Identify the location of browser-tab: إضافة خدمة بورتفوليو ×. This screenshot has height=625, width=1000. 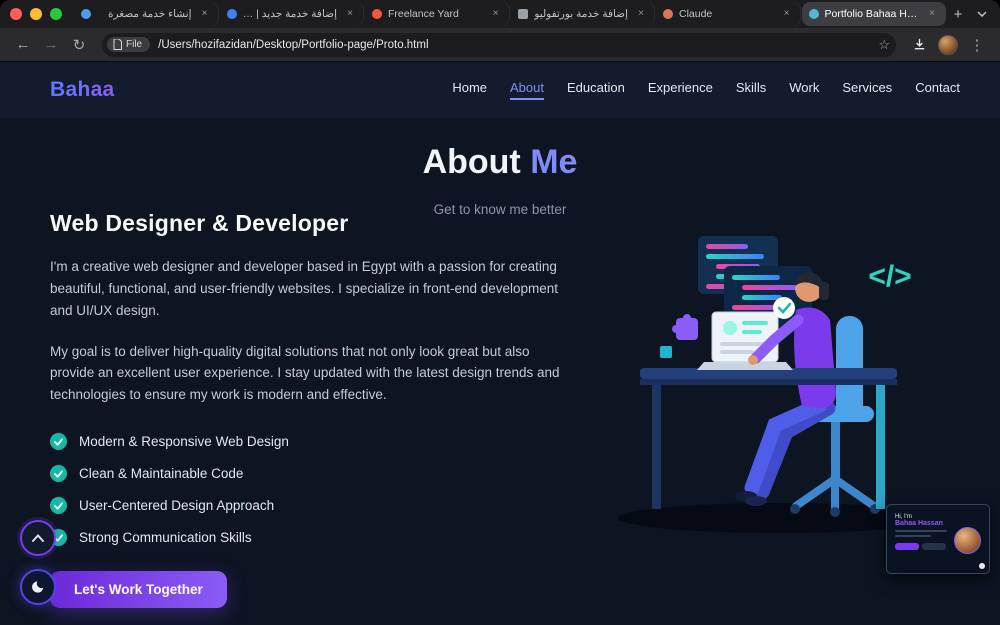
(583, 14).